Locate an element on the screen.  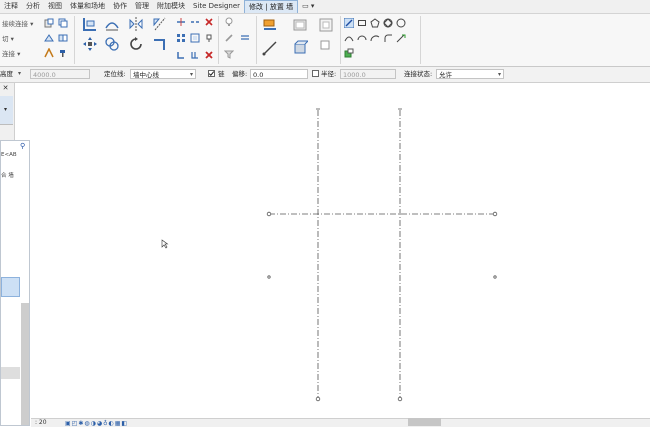
trim-extend-icon is located at coordinates (160, 44).